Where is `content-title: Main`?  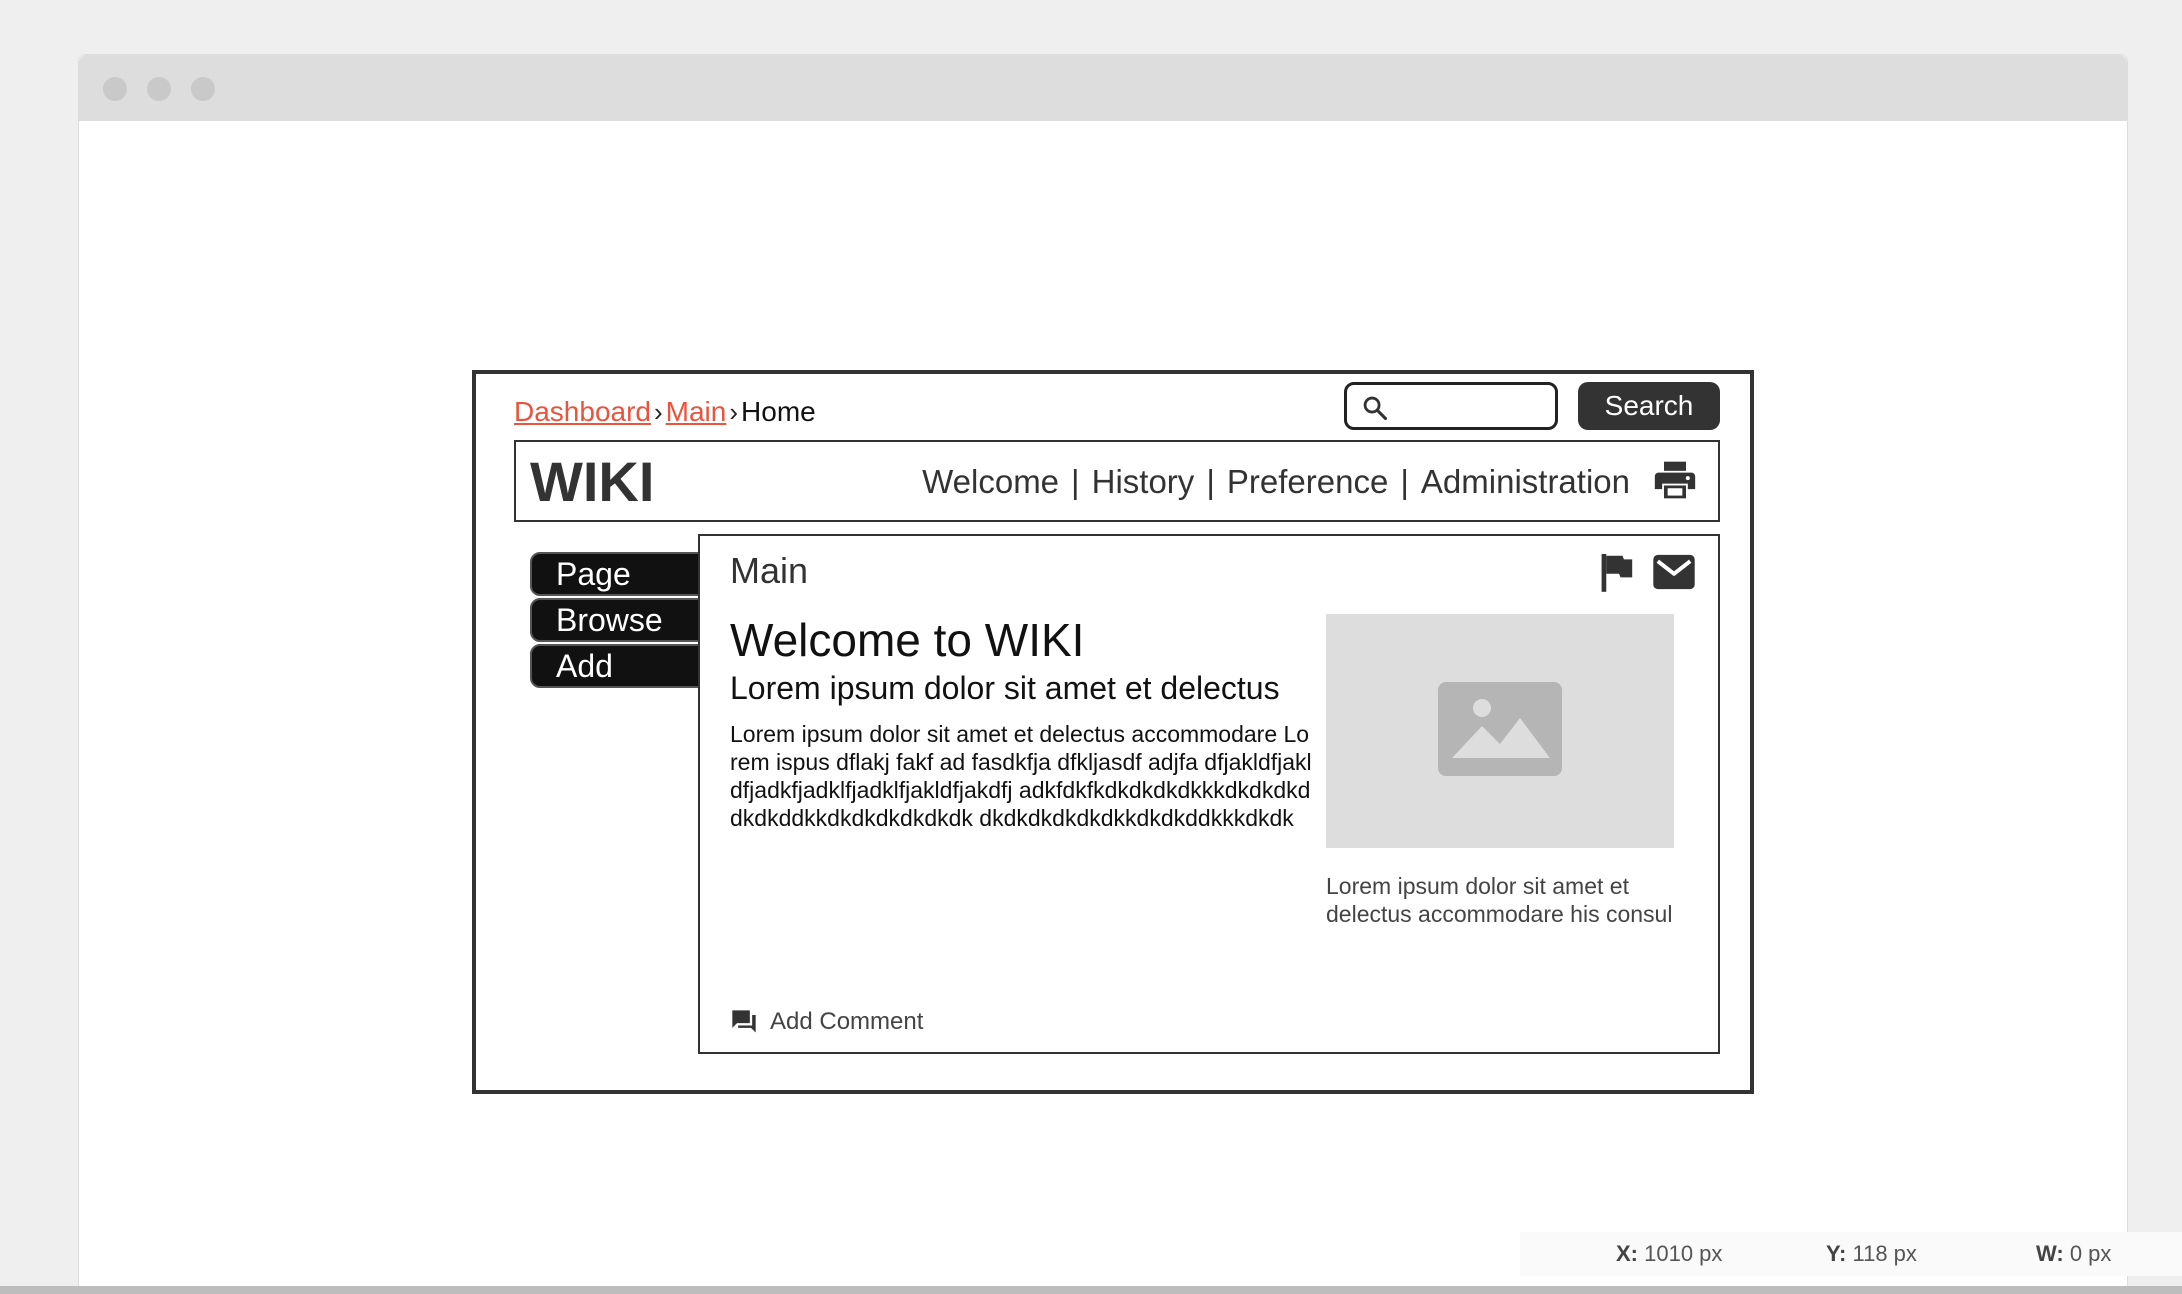
content-title: Main is located at coordinates (769, 570).